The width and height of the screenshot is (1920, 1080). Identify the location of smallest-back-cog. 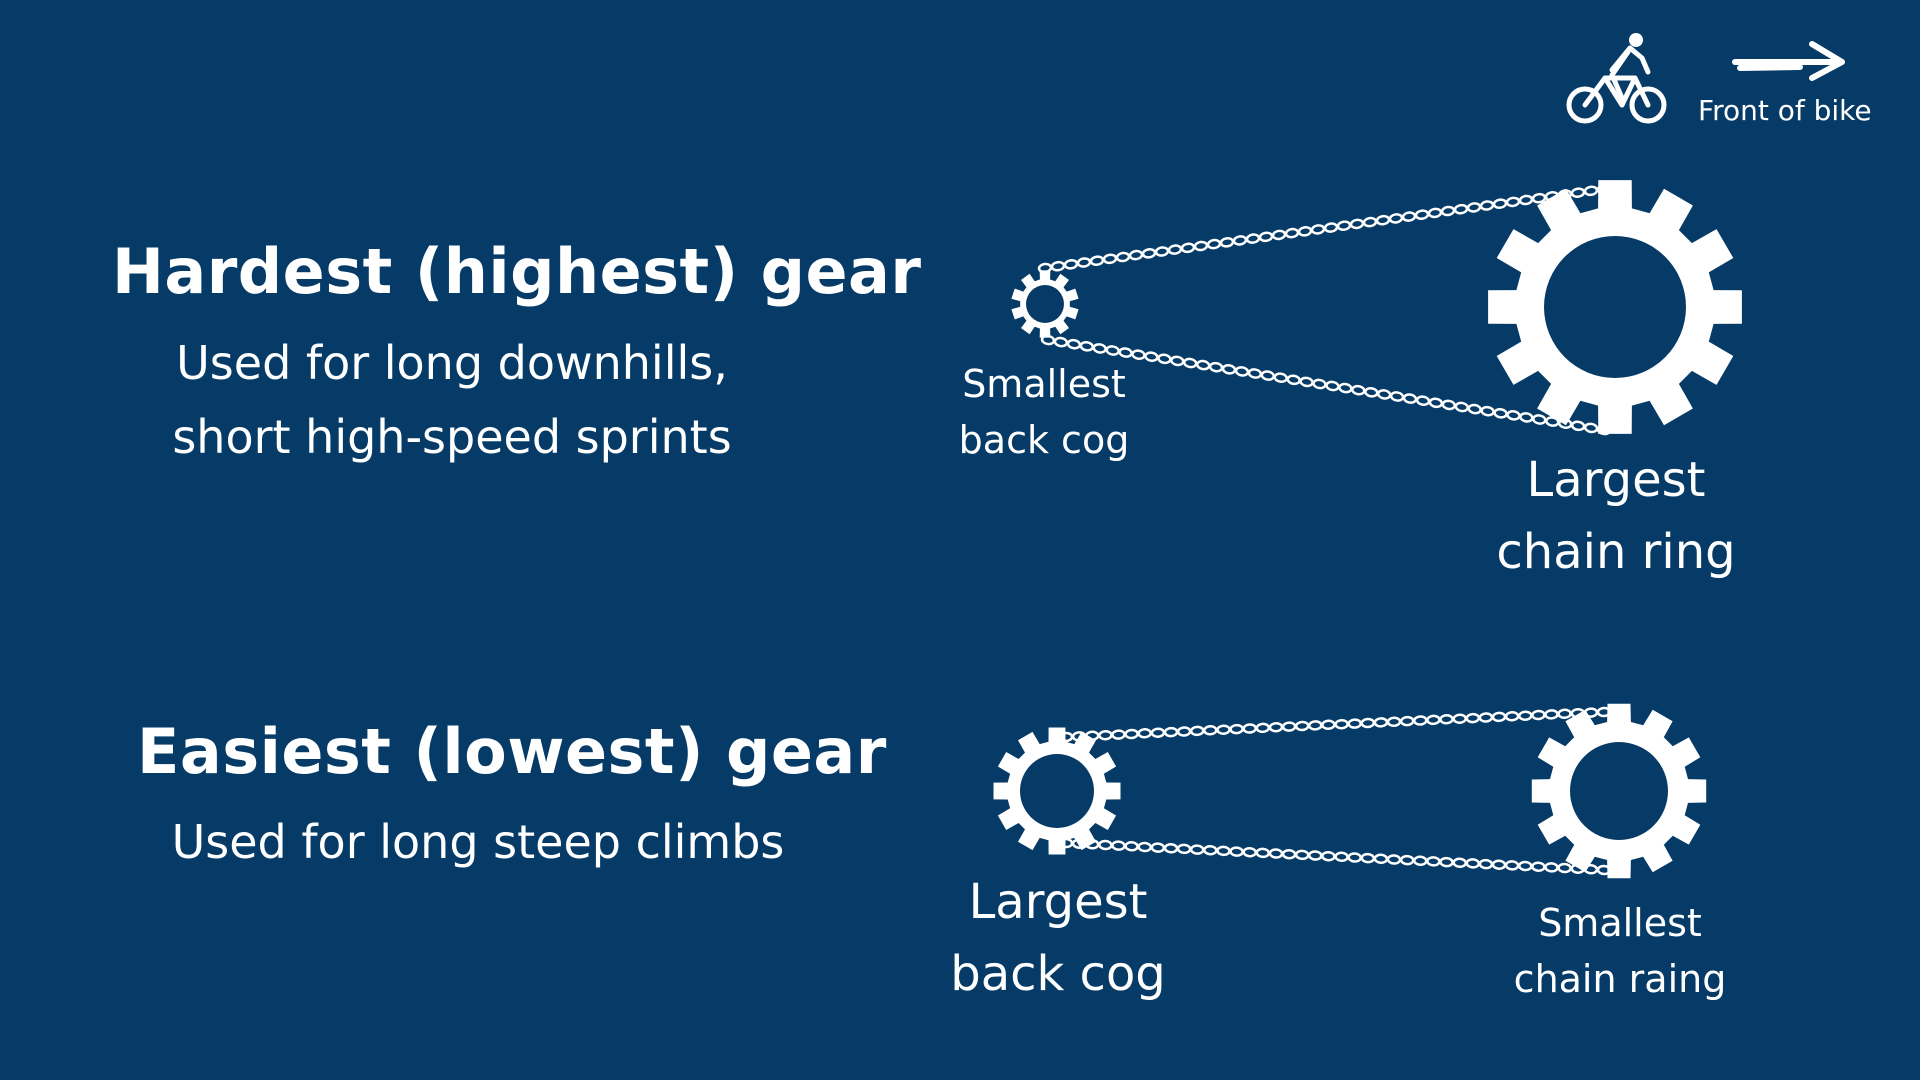
(1045, 304).